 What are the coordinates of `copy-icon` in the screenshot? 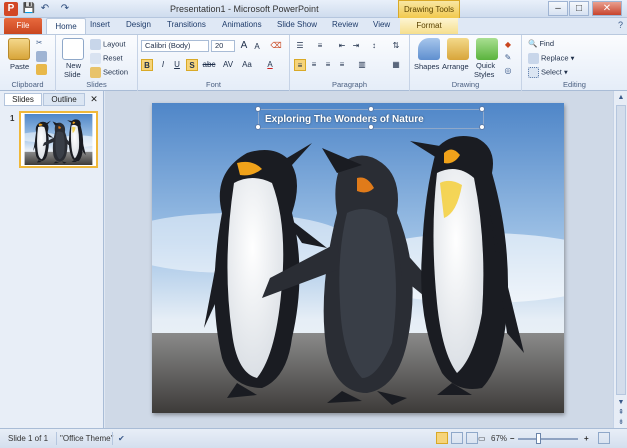 It's located at (41, 56).